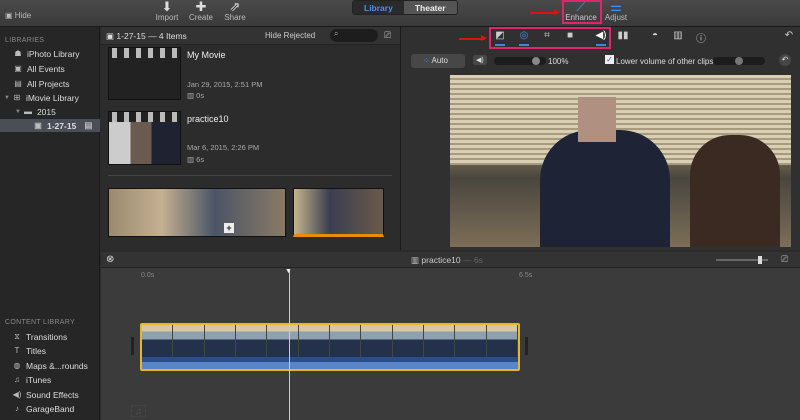  I want to click on share-button: ⇗ Share, so click(235, 11).